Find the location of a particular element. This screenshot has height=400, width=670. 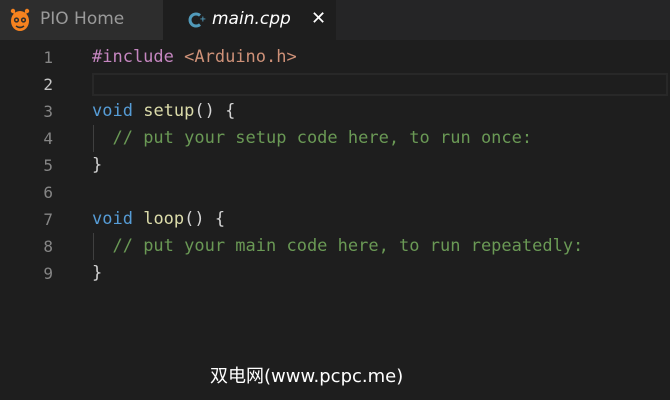

code-line: 9} is located at coordinates (335, 273).